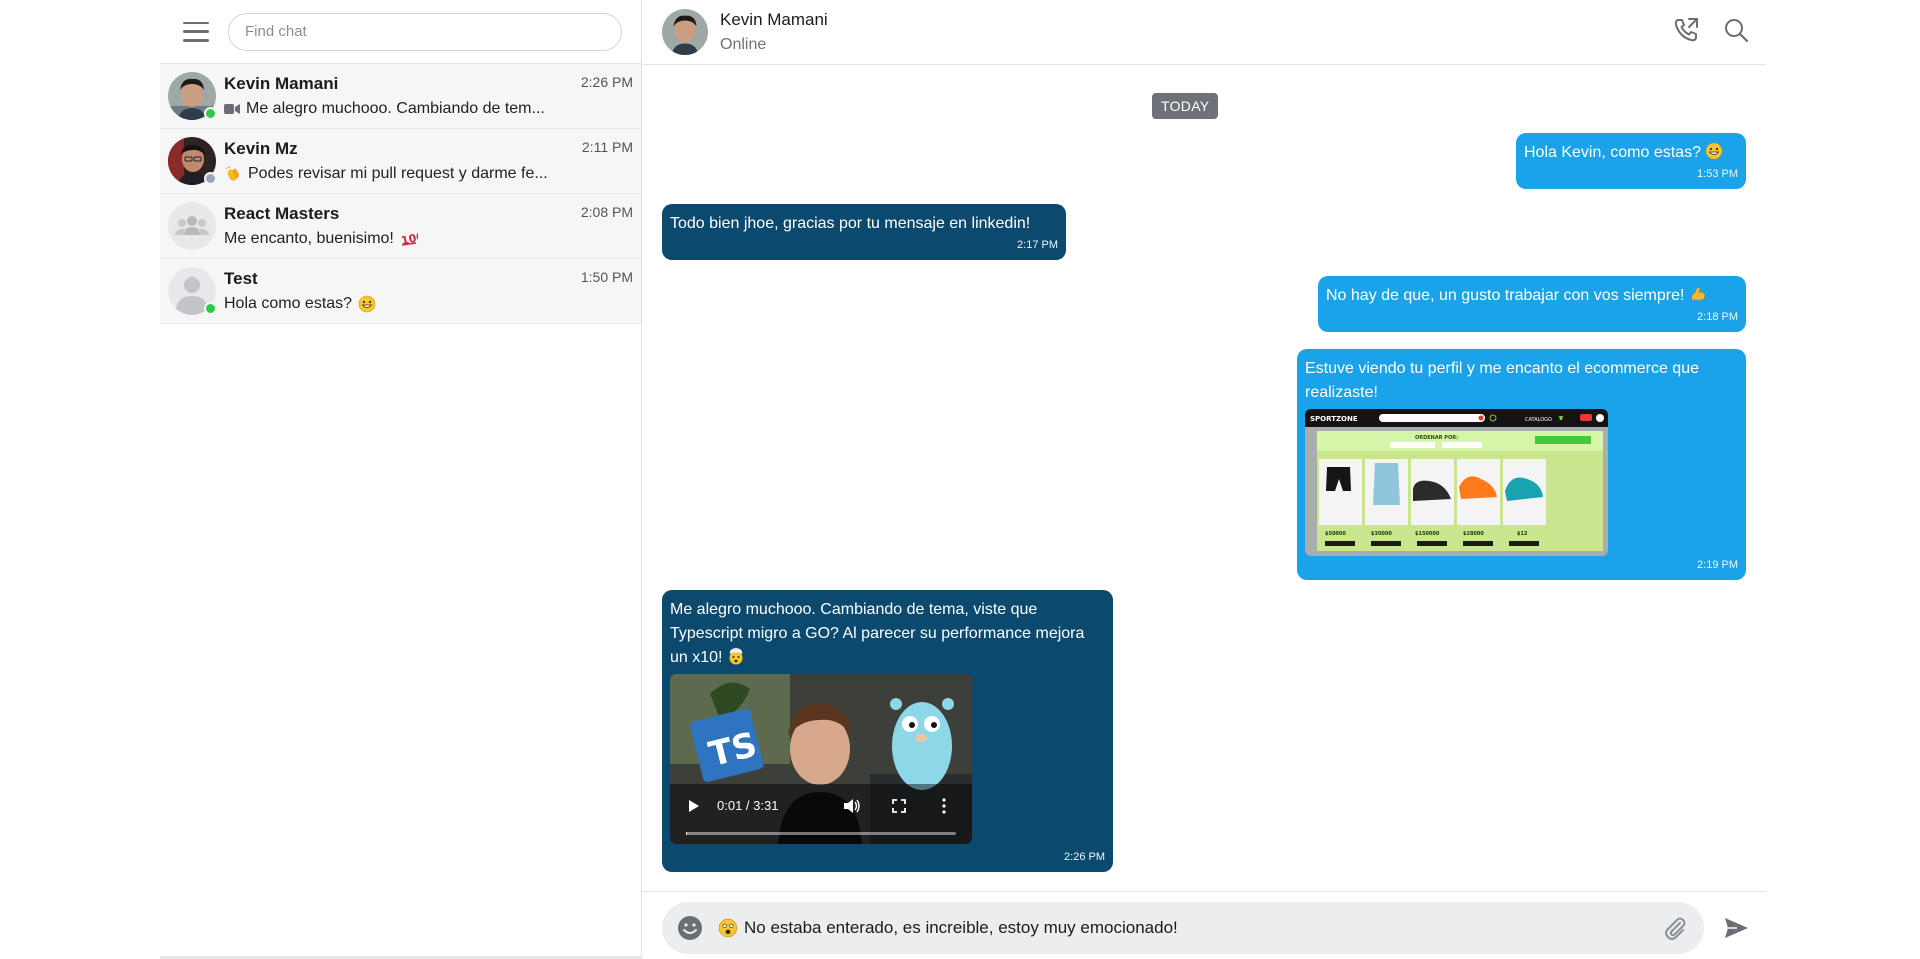 The image size is (1920, 959). I want to click on product-price: $28000, so click(1473, 534).